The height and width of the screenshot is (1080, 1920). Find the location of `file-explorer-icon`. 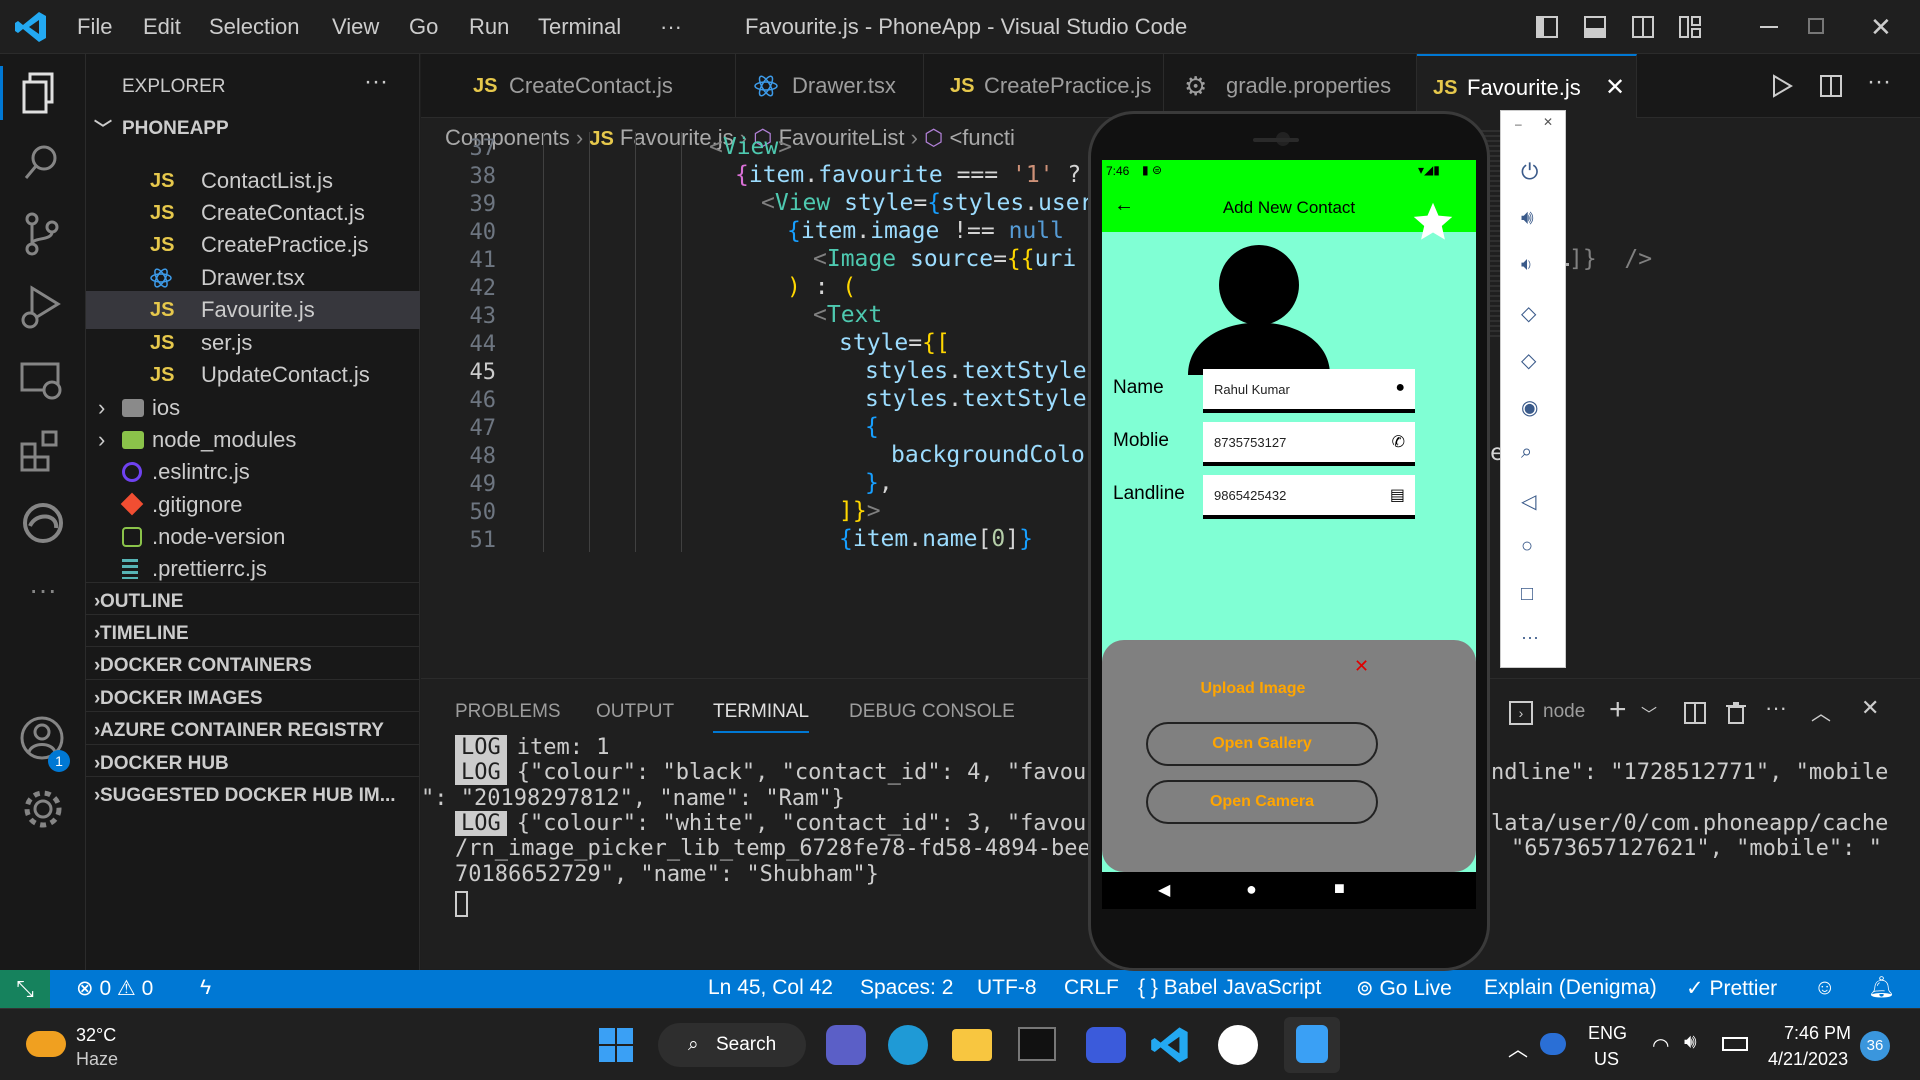

file-explorer-icon is located at coordinates (972, 1045).